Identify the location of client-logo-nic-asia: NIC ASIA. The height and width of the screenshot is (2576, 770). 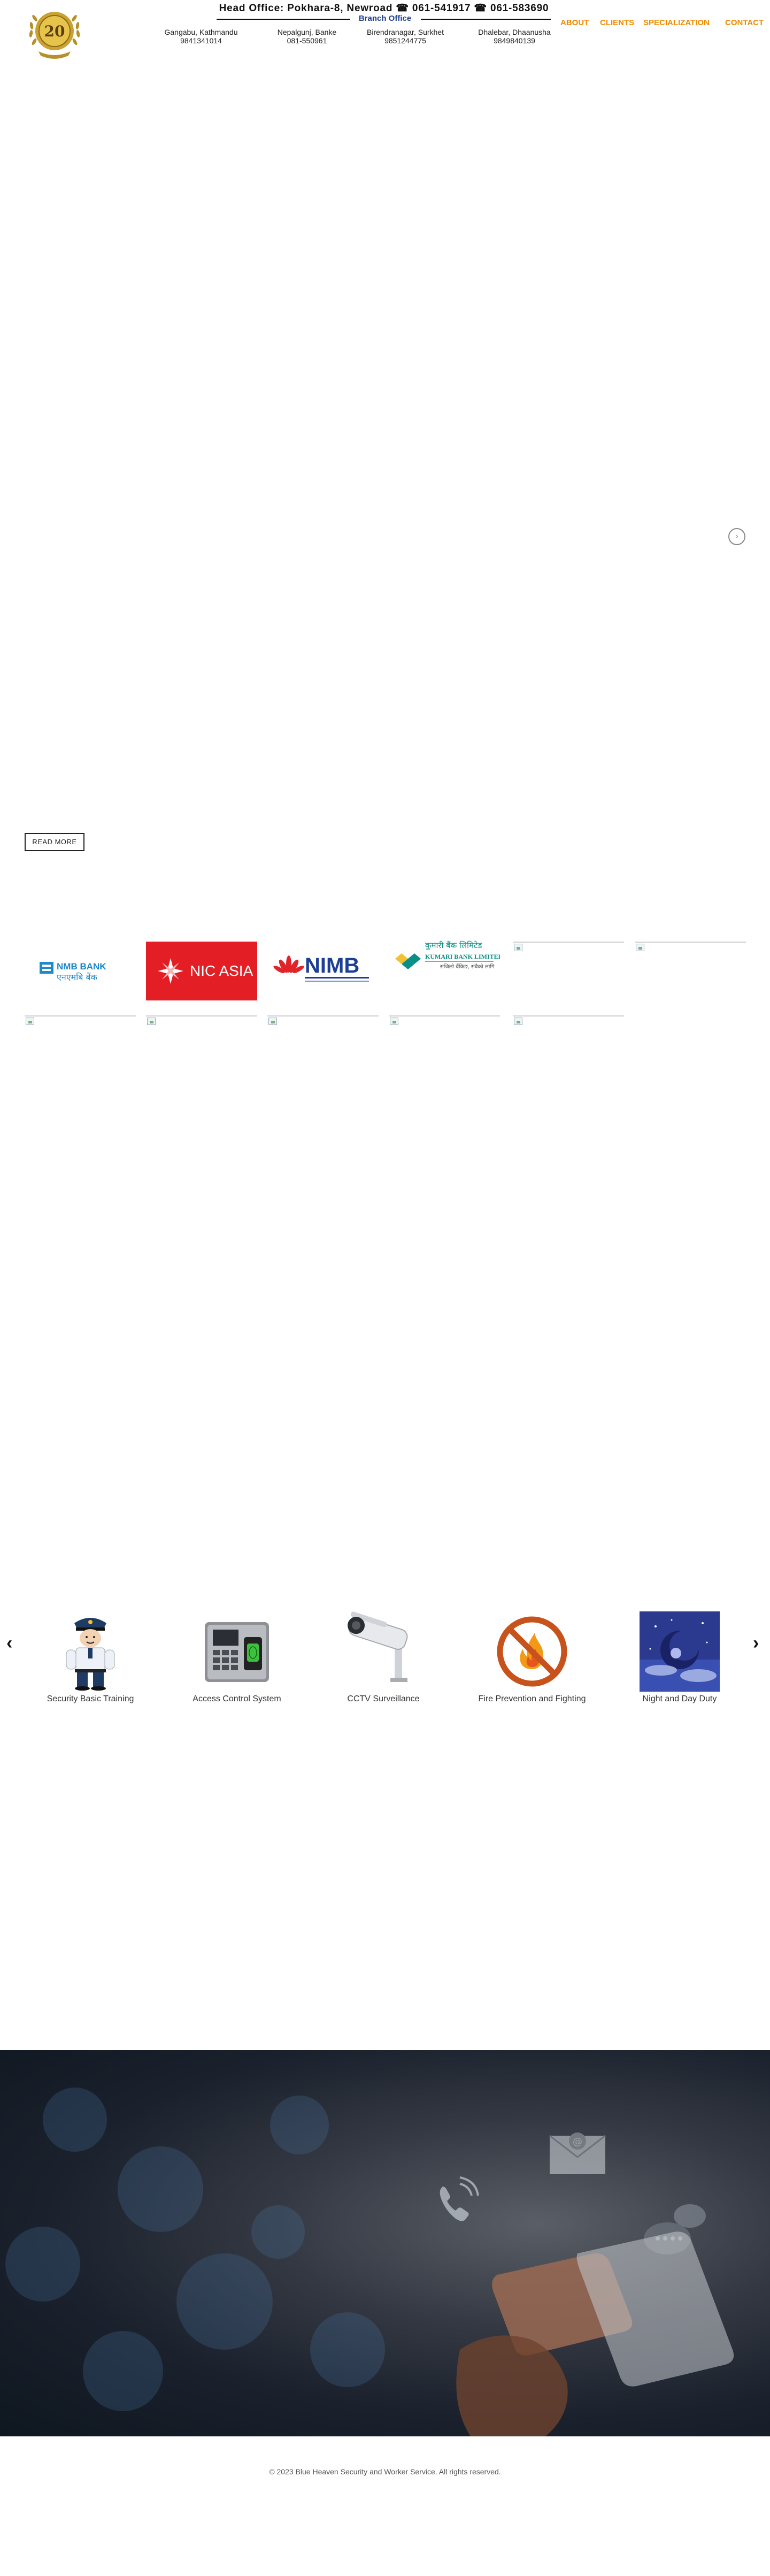
(201, 971).